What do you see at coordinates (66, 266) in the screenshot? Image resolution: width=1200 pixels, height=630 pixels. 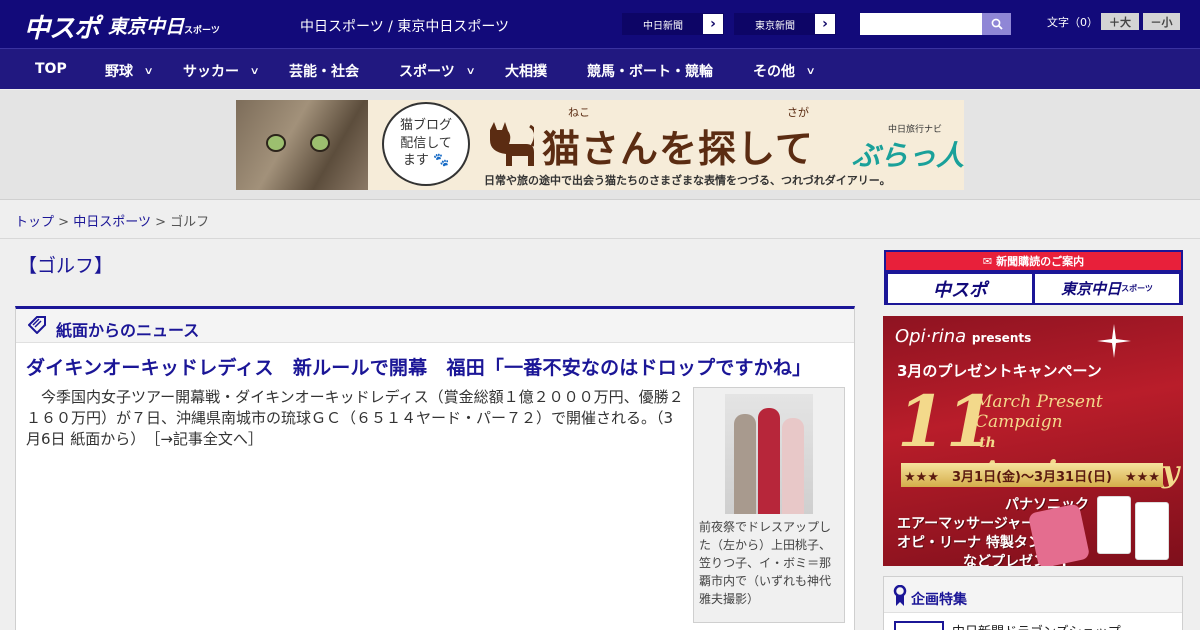 I see `page-title: 【ゴルフ】` at bounding box center [66, 266].